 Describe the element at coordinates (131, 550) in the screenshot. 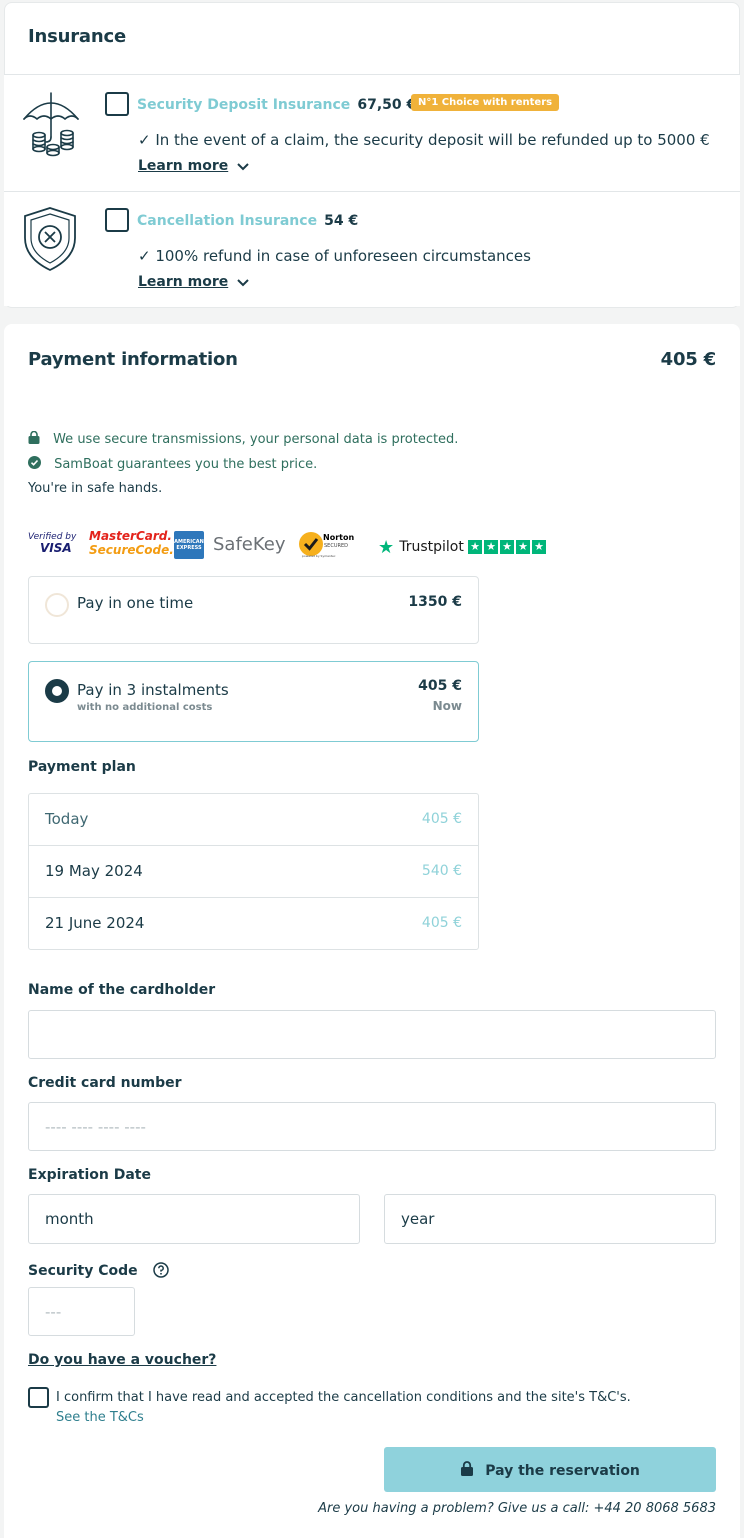

I see `securecode-text: SecureCode.` at that location.